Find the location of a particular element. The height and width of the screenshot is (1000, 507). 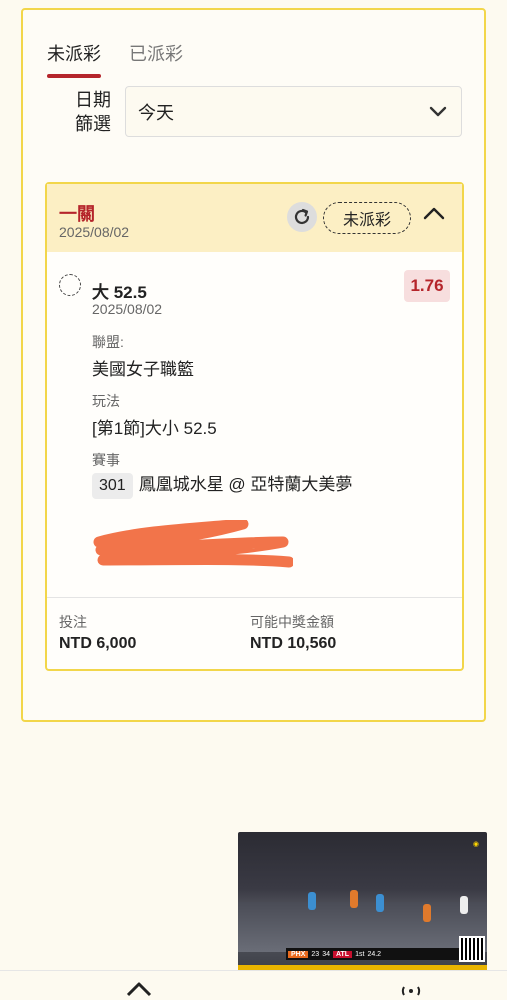

date-filter-label-line2: 篩選 is located at coordinates (93, 124).